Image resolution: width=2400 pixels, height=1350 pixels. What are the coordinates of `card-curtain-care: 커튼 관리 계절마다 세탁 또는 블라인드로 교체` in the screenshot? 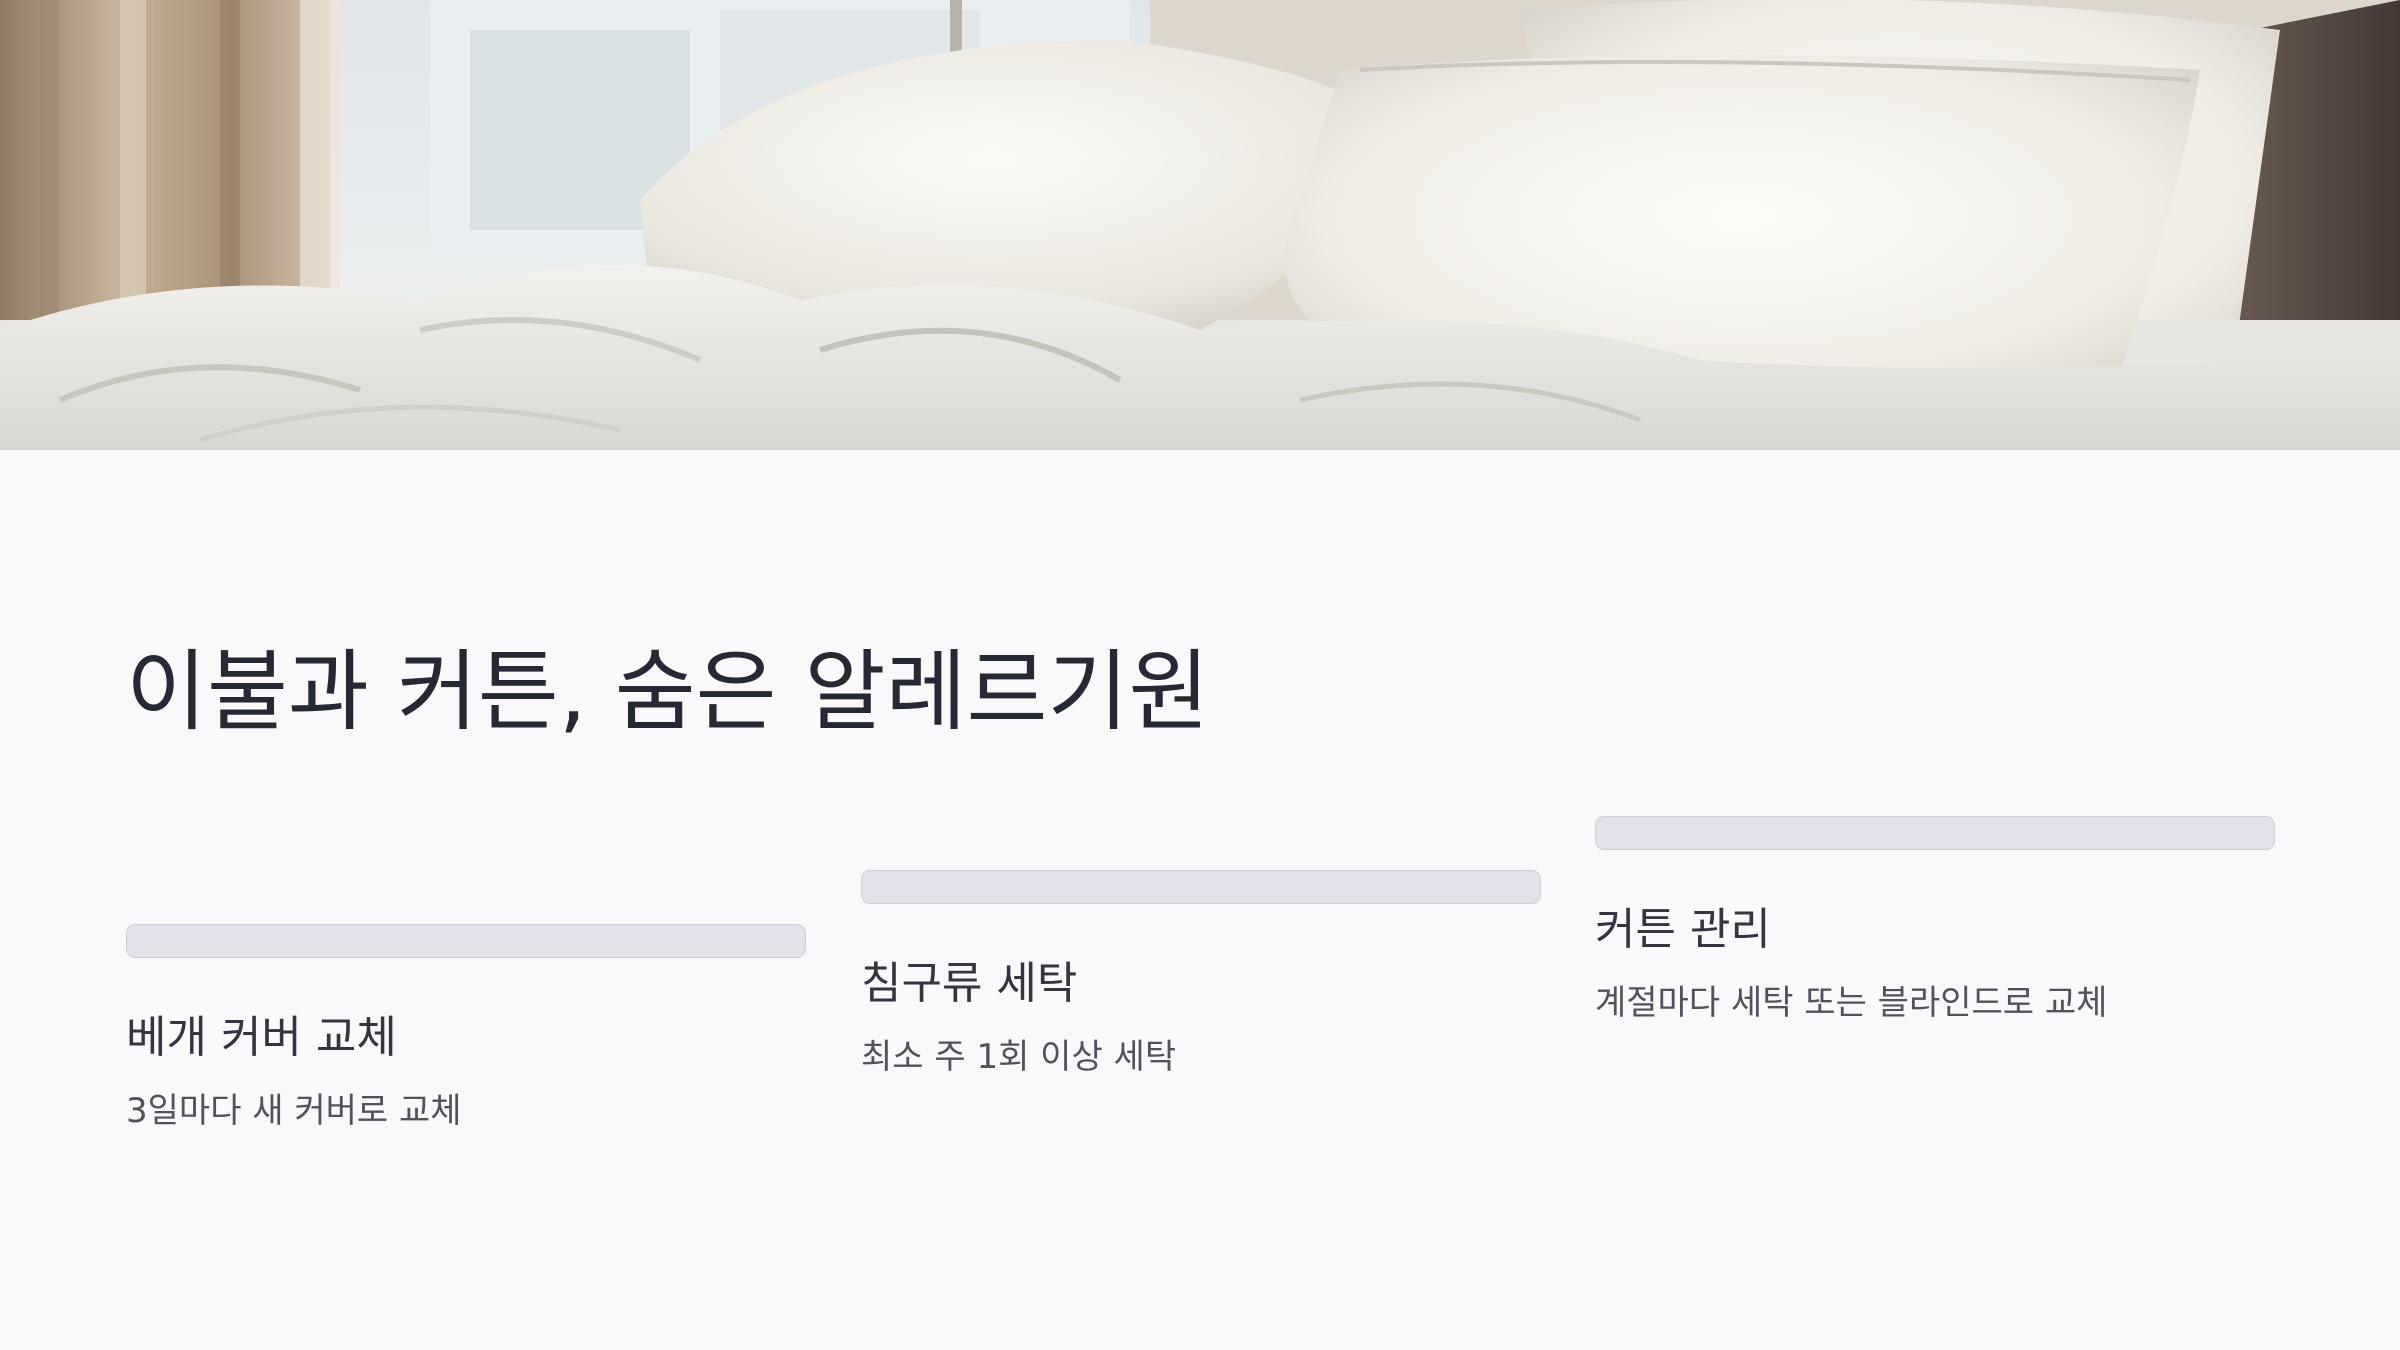 It's located at (1935, 920).